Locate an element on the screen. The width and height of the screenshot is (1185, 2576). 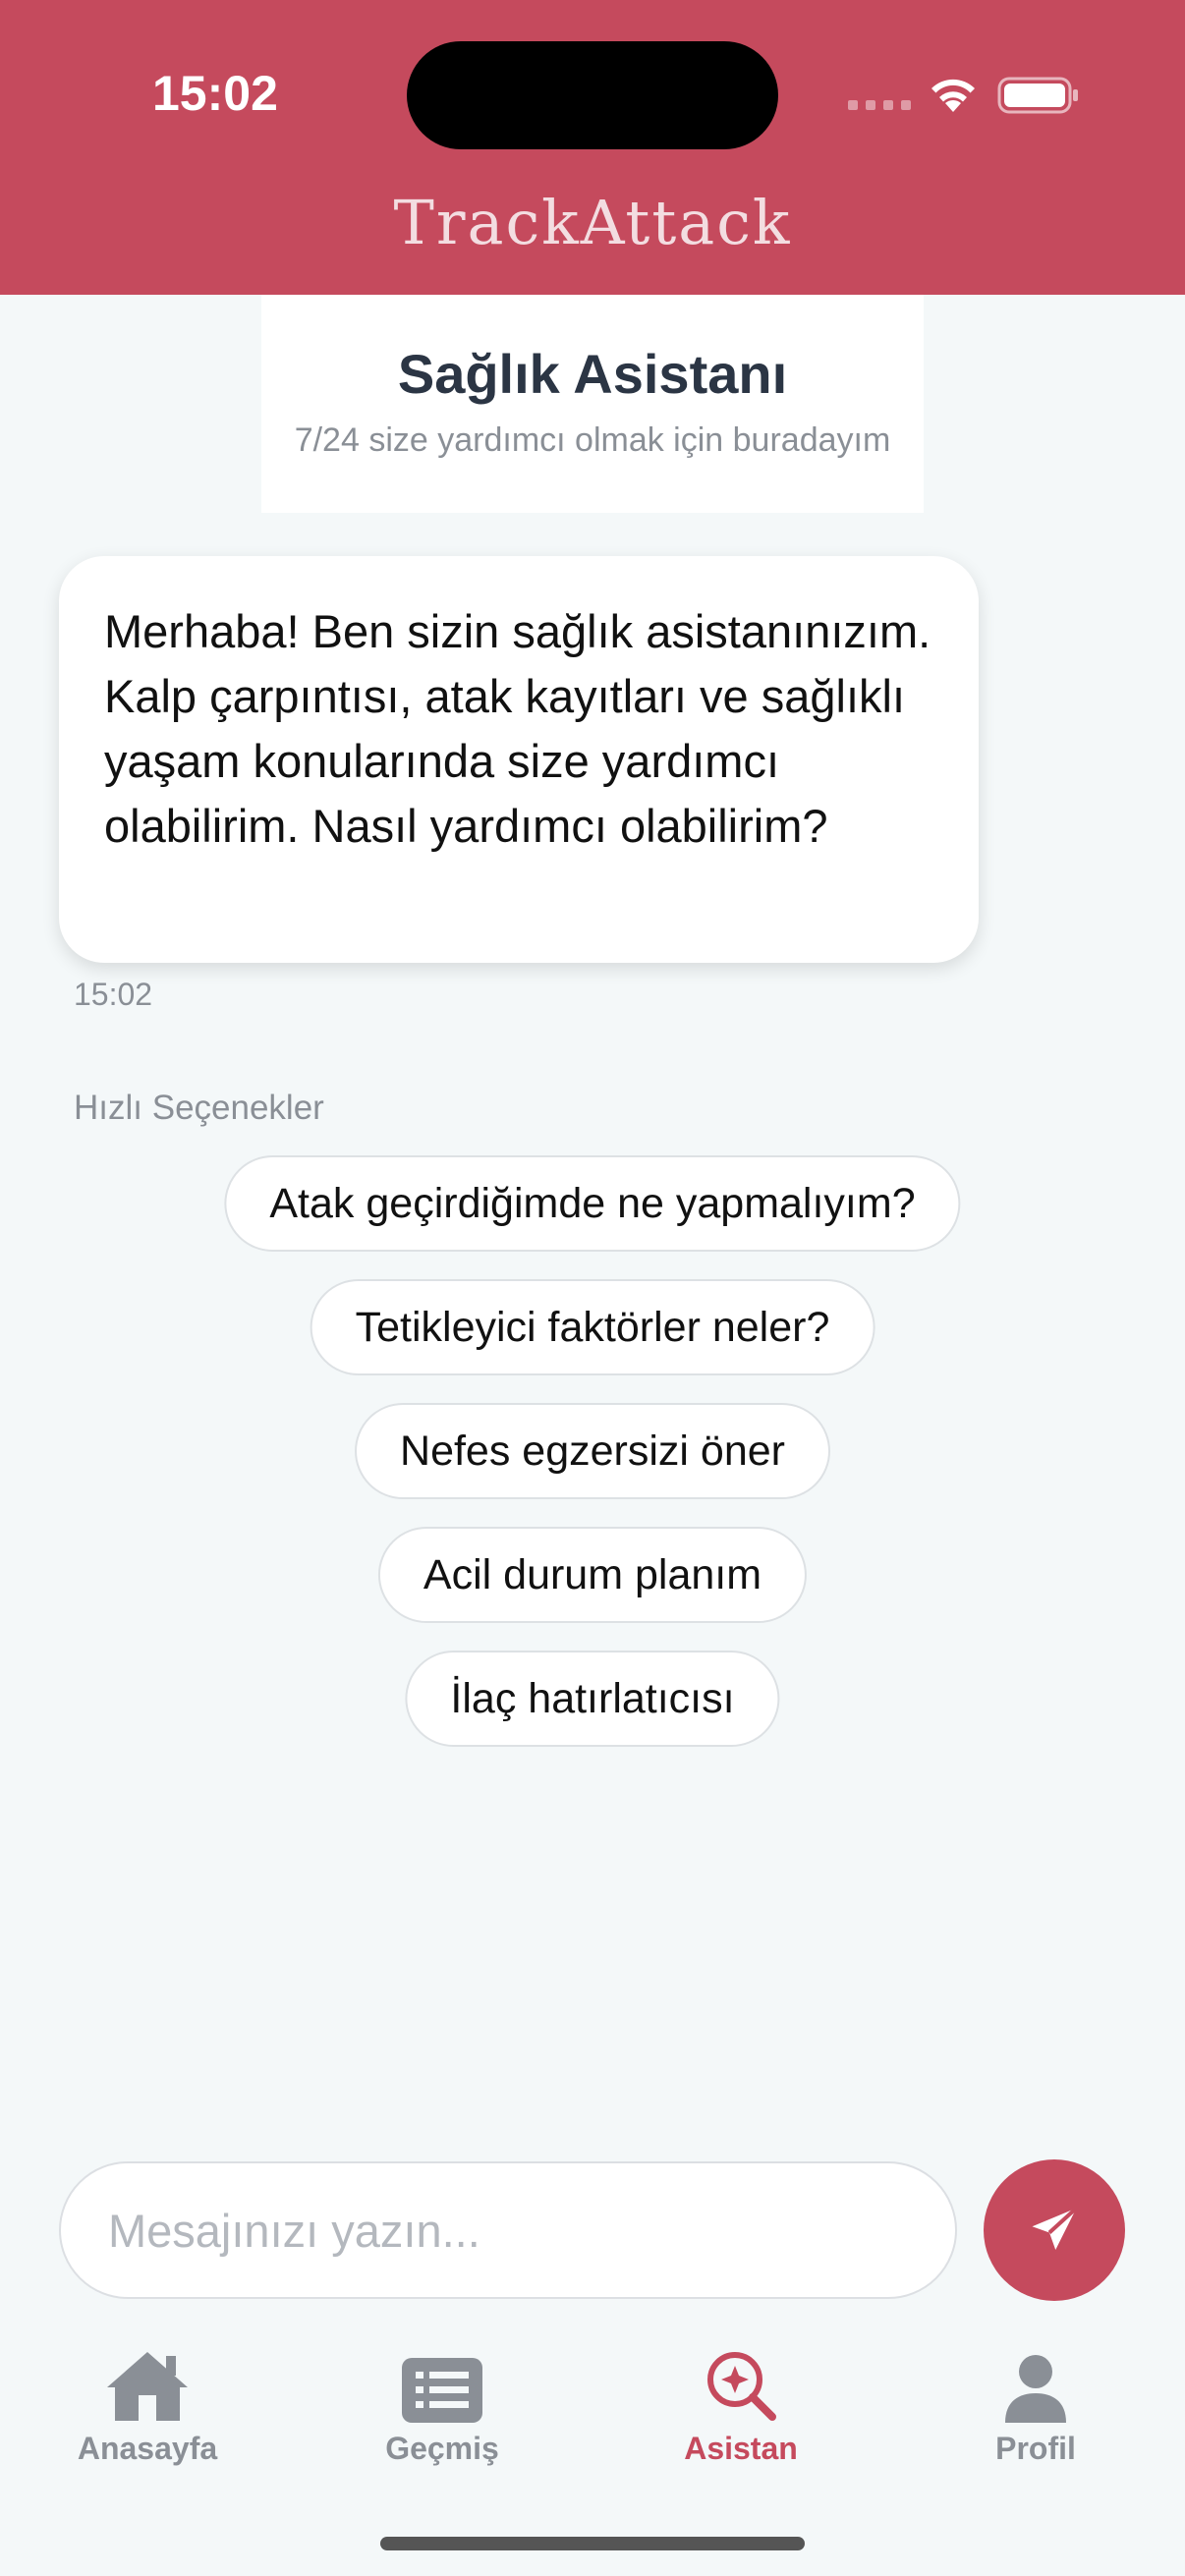
quick-option-chip: Tetikleyici faktörler neler? is located at coordinates (592, 1327).